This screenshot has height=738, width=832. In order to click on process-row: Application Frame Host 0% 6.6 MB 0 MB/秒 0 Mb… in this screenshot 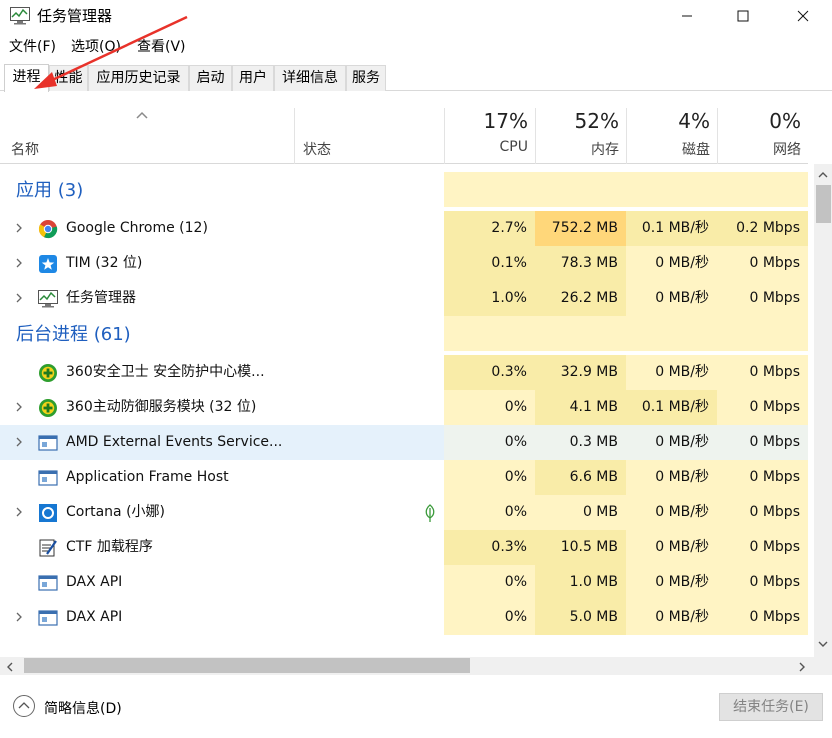, I will do `click(404, 477)`.